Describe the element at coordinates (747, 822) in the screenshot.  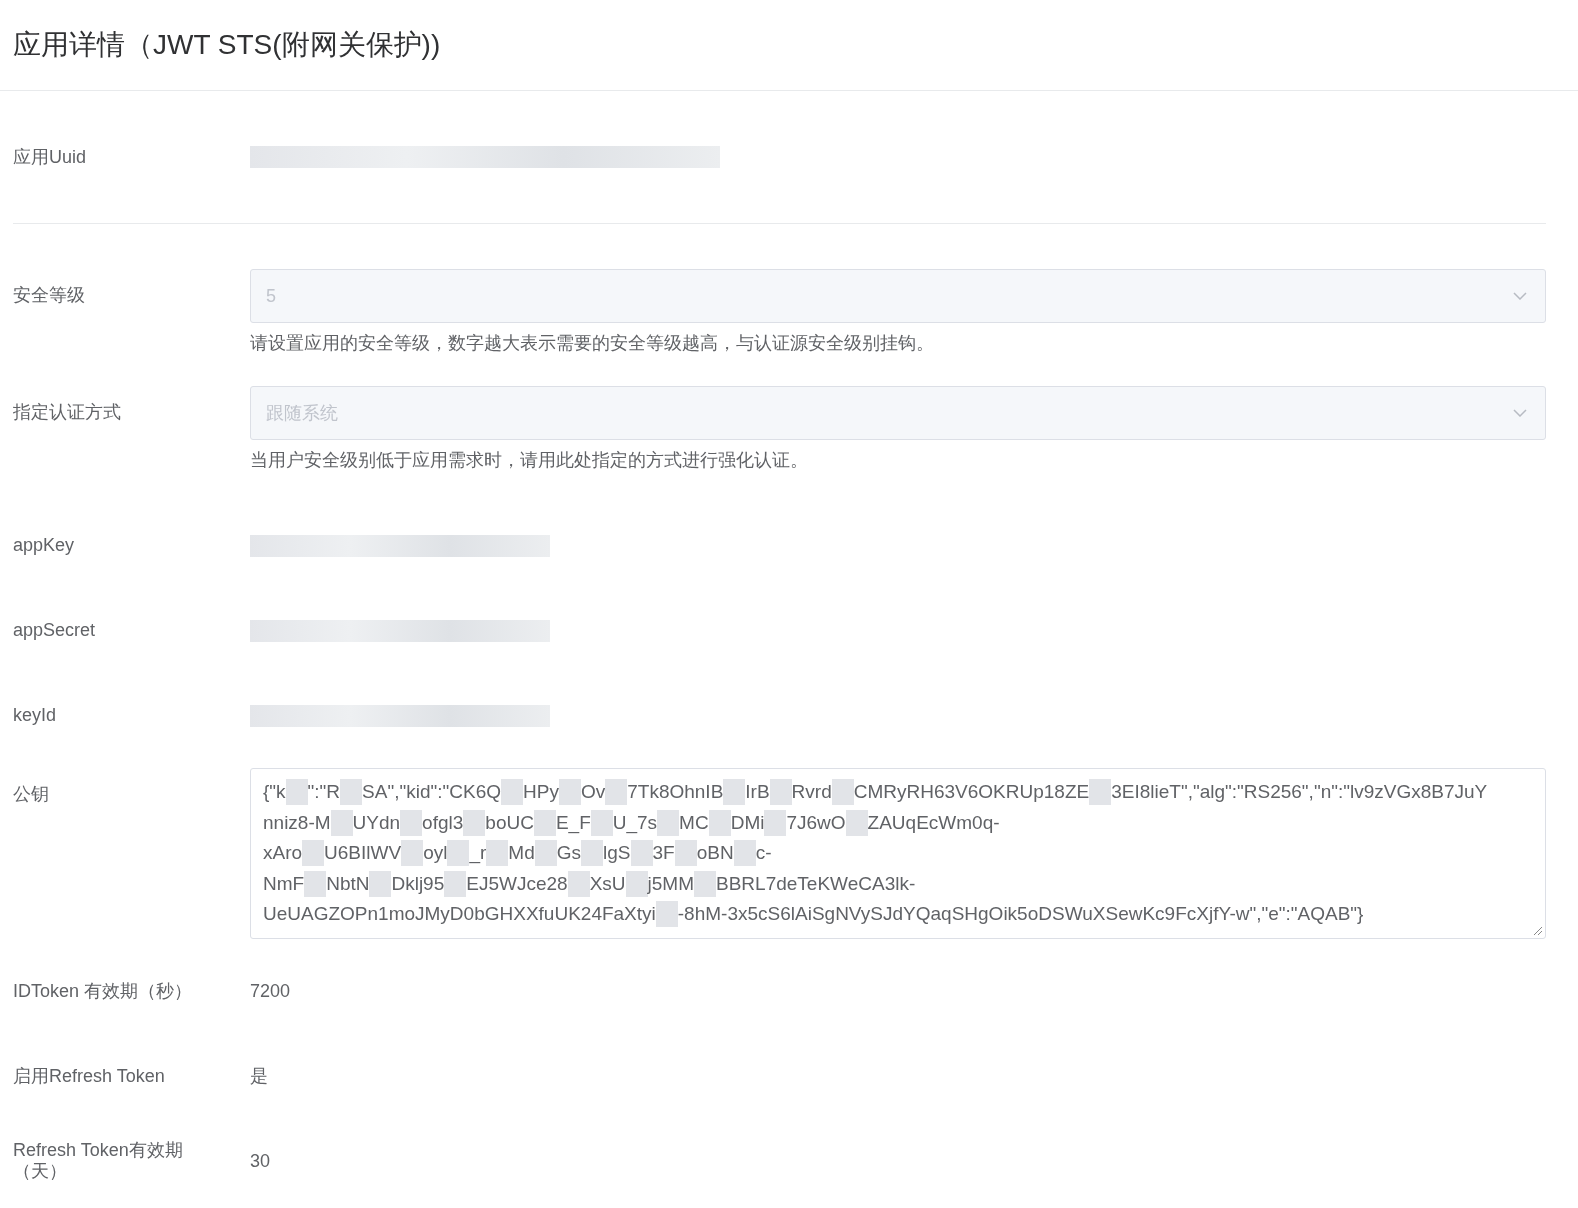
I see `key-text-fragment: DMi` at that location.